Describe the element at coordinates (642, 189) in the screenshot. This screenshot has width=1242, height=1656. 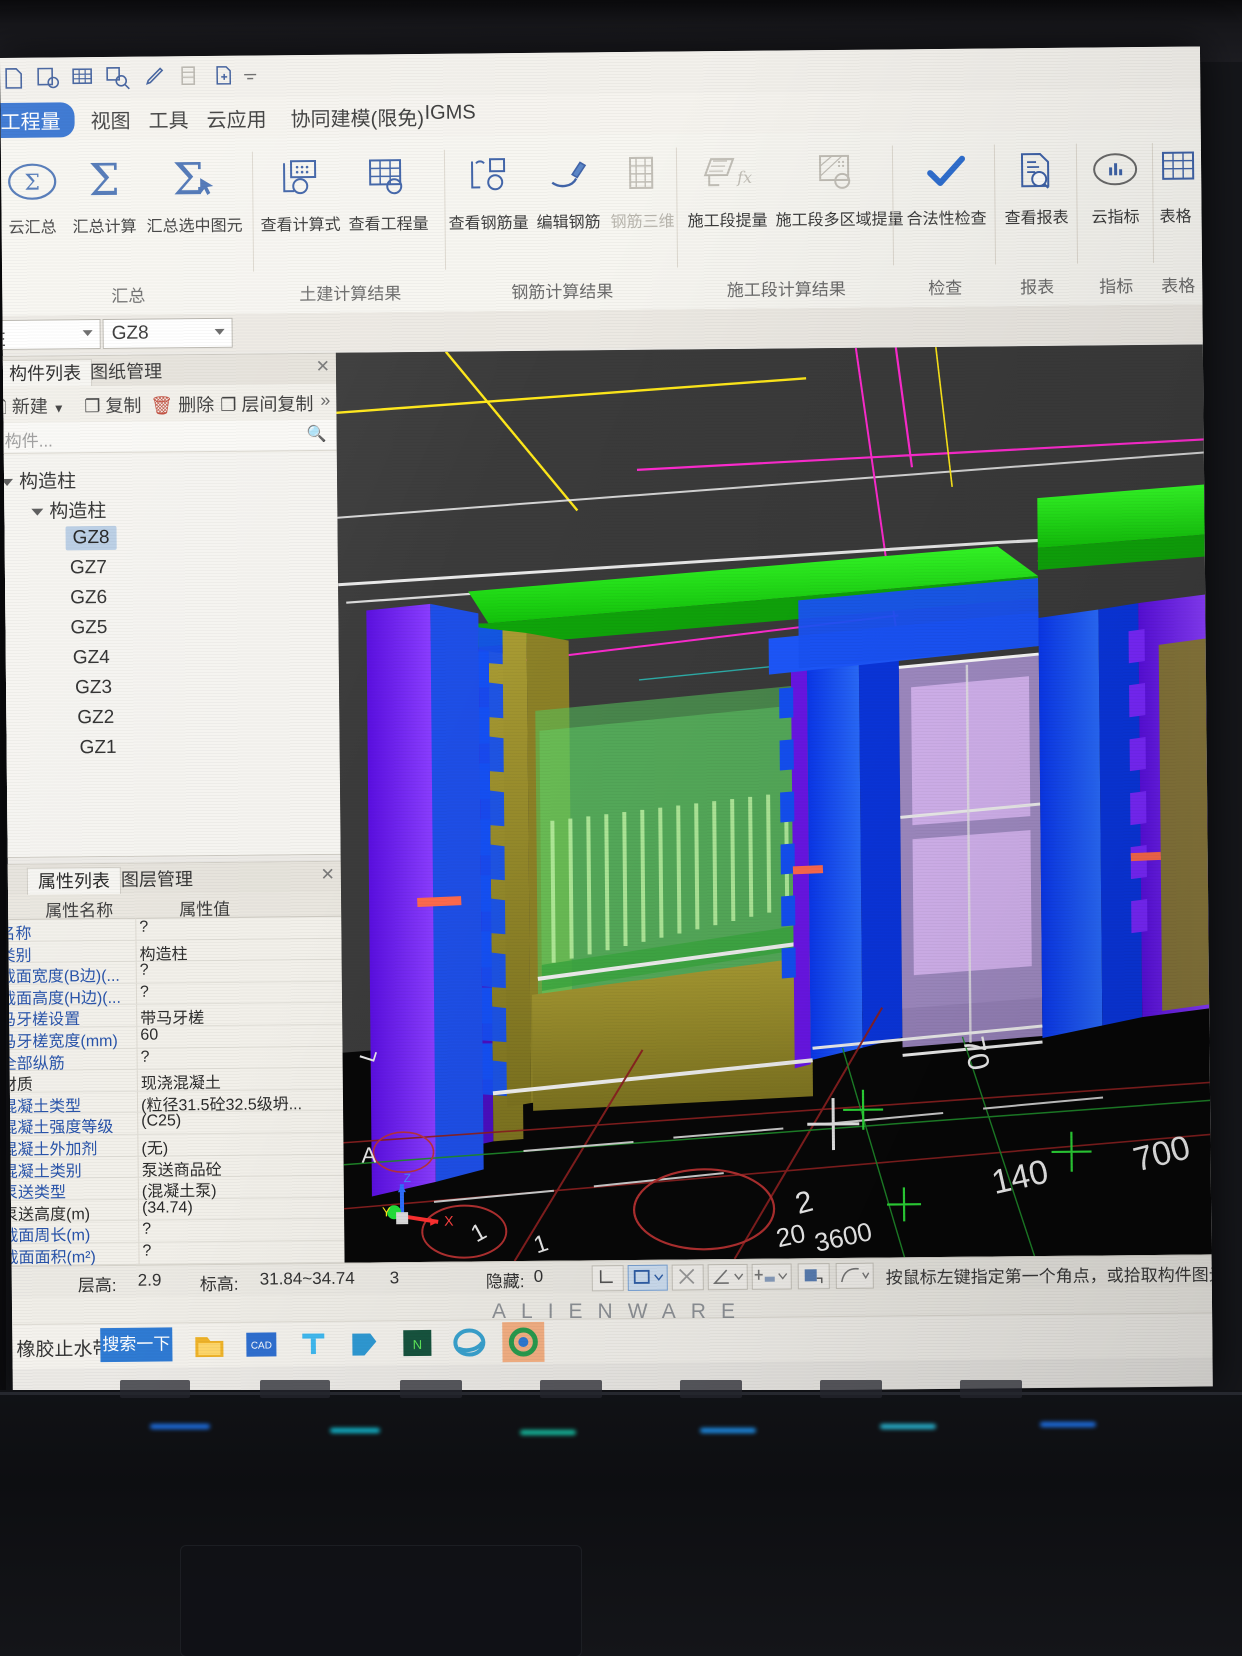
I see `ribbon-button-gangjinsanwei: 钢筋三维` at that location.